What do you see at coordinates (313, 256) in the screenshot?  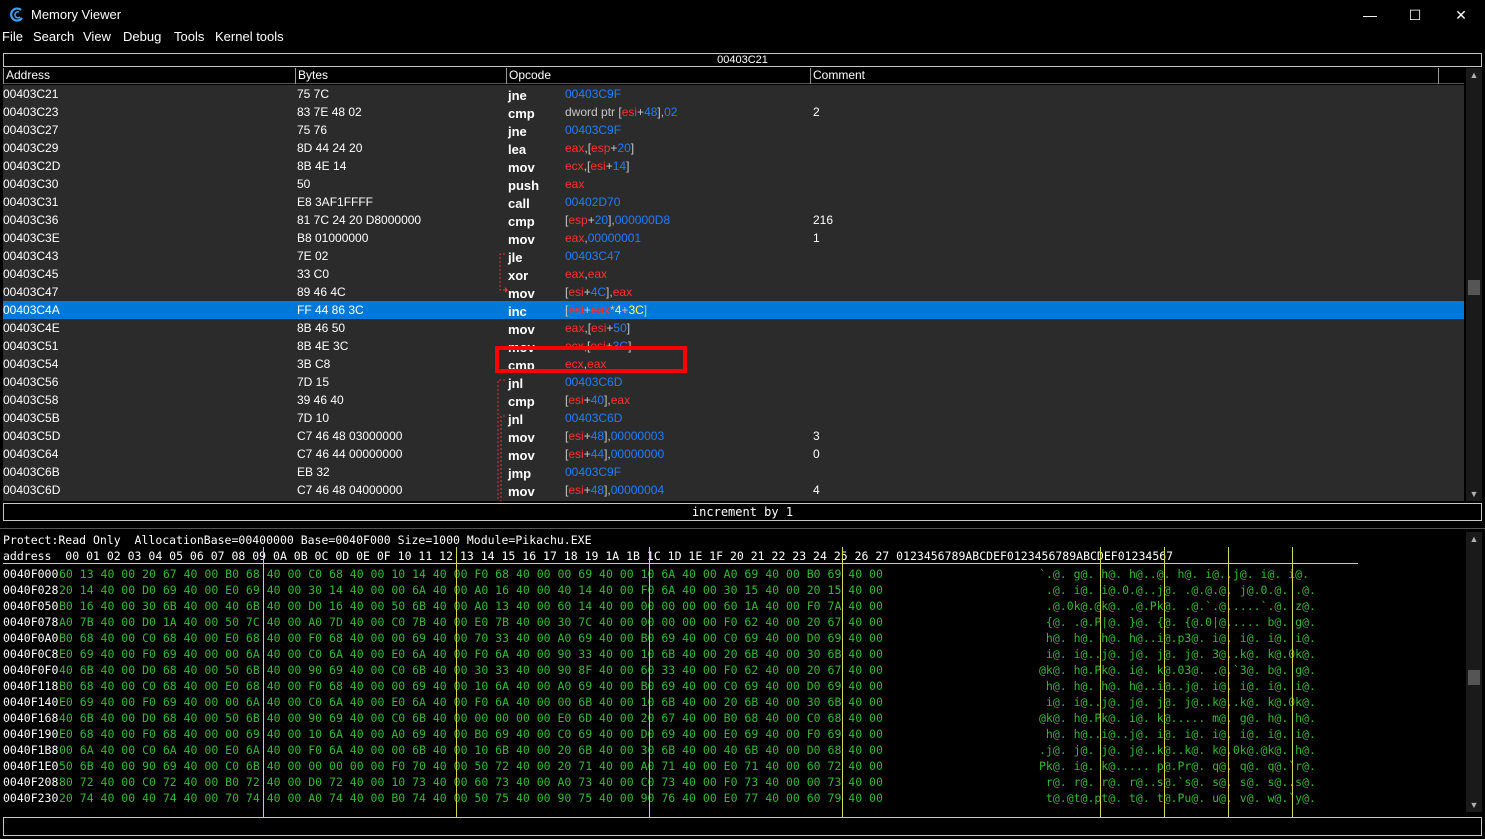 I see `row-bytes: 7E 02` at bounding box center [313, 256].